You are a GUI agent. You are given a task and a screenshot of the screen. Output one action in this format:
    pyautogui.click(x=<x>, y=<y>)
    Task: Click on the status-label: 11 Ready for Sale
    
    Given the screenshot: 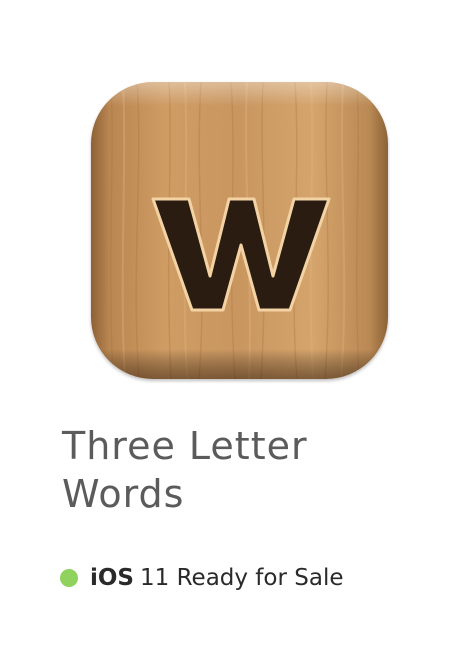 What is the action you would take?
    pyautogui.click(x=242, y=578)
    